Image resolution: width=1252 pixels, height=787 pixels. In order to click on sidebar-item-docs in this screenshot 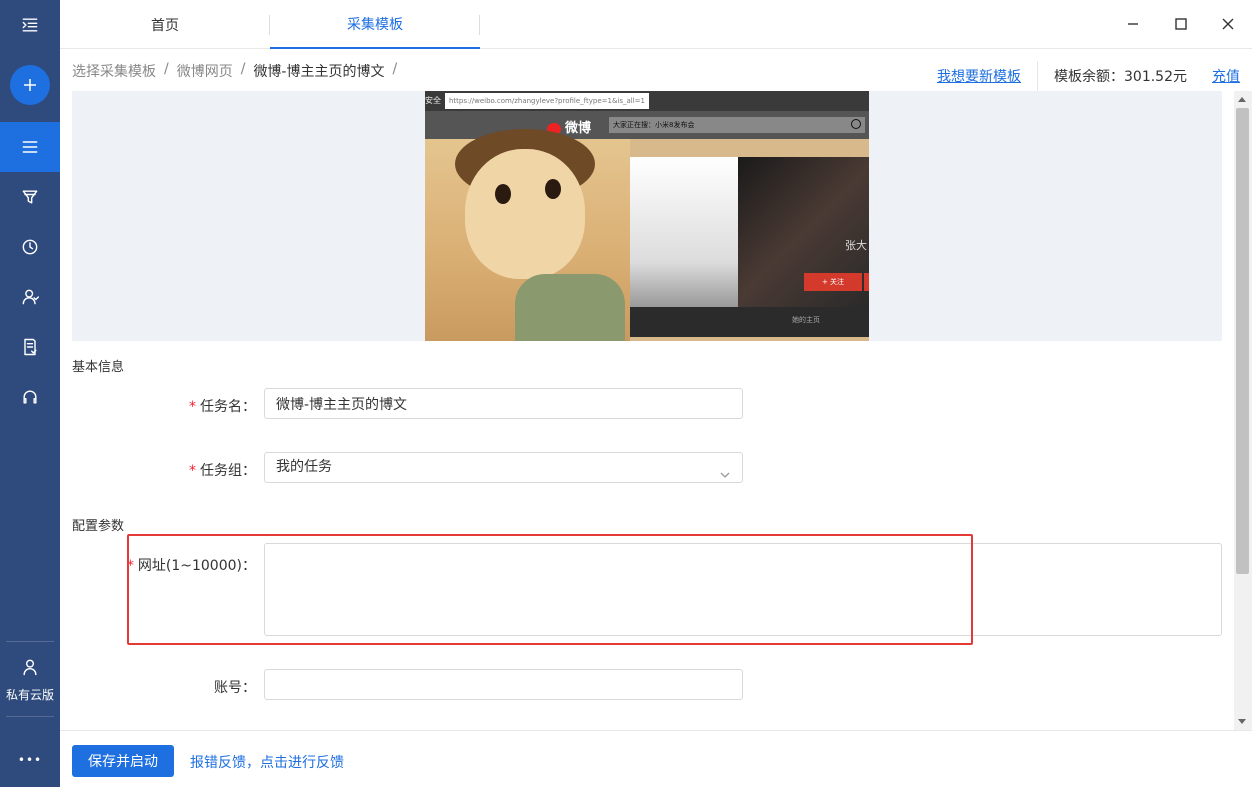, I will do `click(30, 347)`.